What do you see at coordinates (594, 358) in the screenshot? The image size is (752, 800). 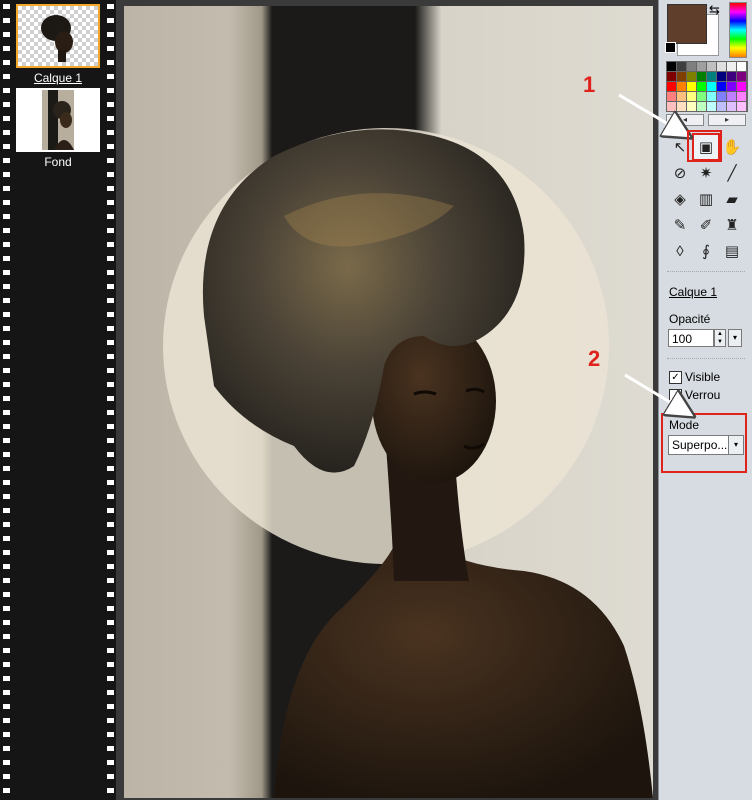 I see `step-2-label: 2` at bounding box center [594, 358].